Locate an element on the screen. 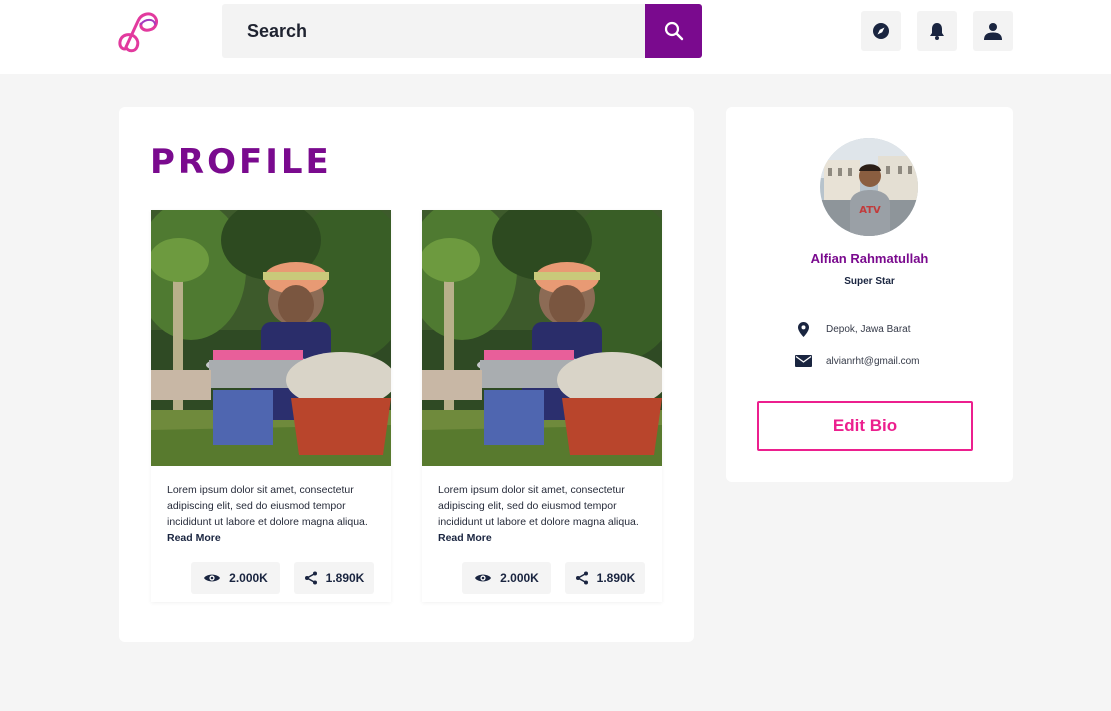 This screenshot has width=1111, height=711. location-row: Depok, Jawa Barat is located at coordinates (852, 329).